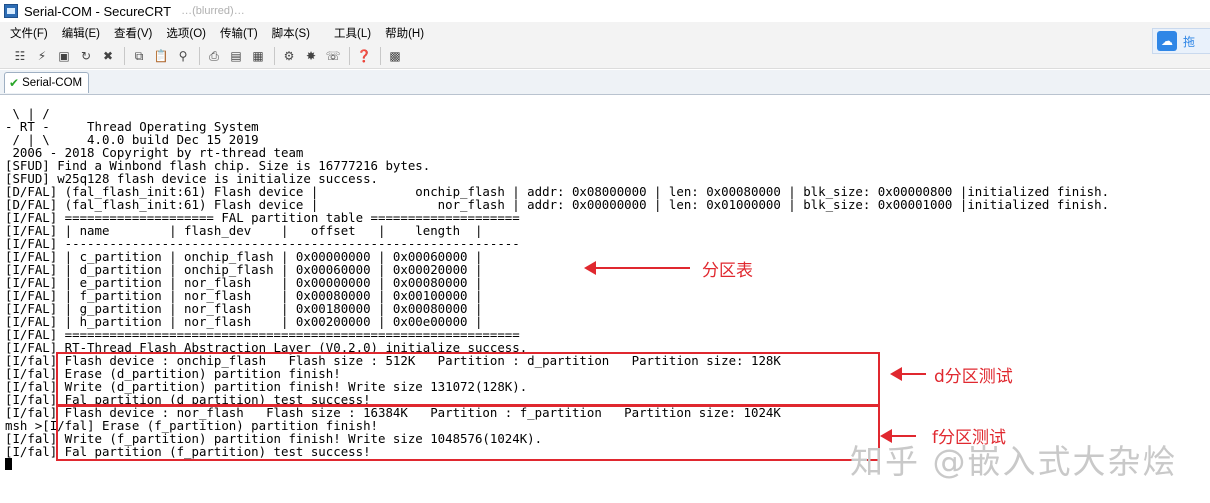 This screenshot has height=503, width=1210. Describe the element at coordinates (29, 33) in the screenshot. I see `menu-file: 文件(F)` at that location.